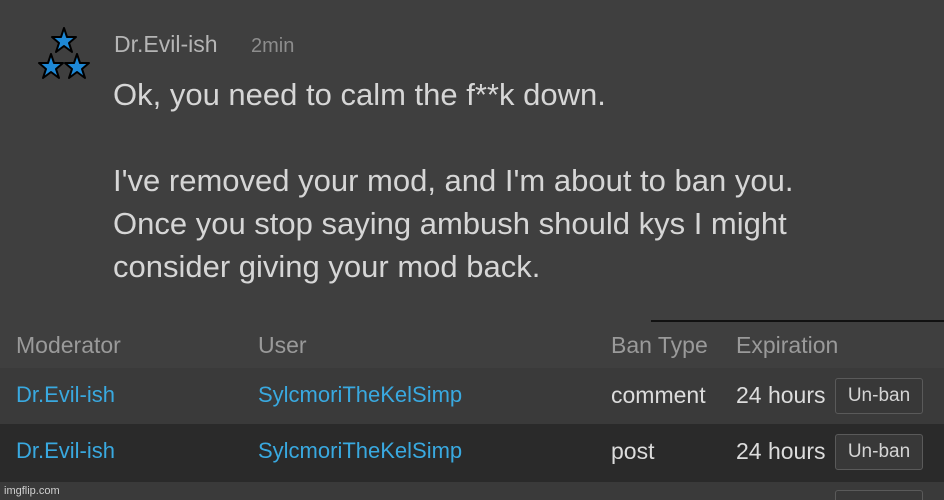  Describe the element at coordinates (658, 395) in the screenshot. I see `ban-type: comment` at that location.